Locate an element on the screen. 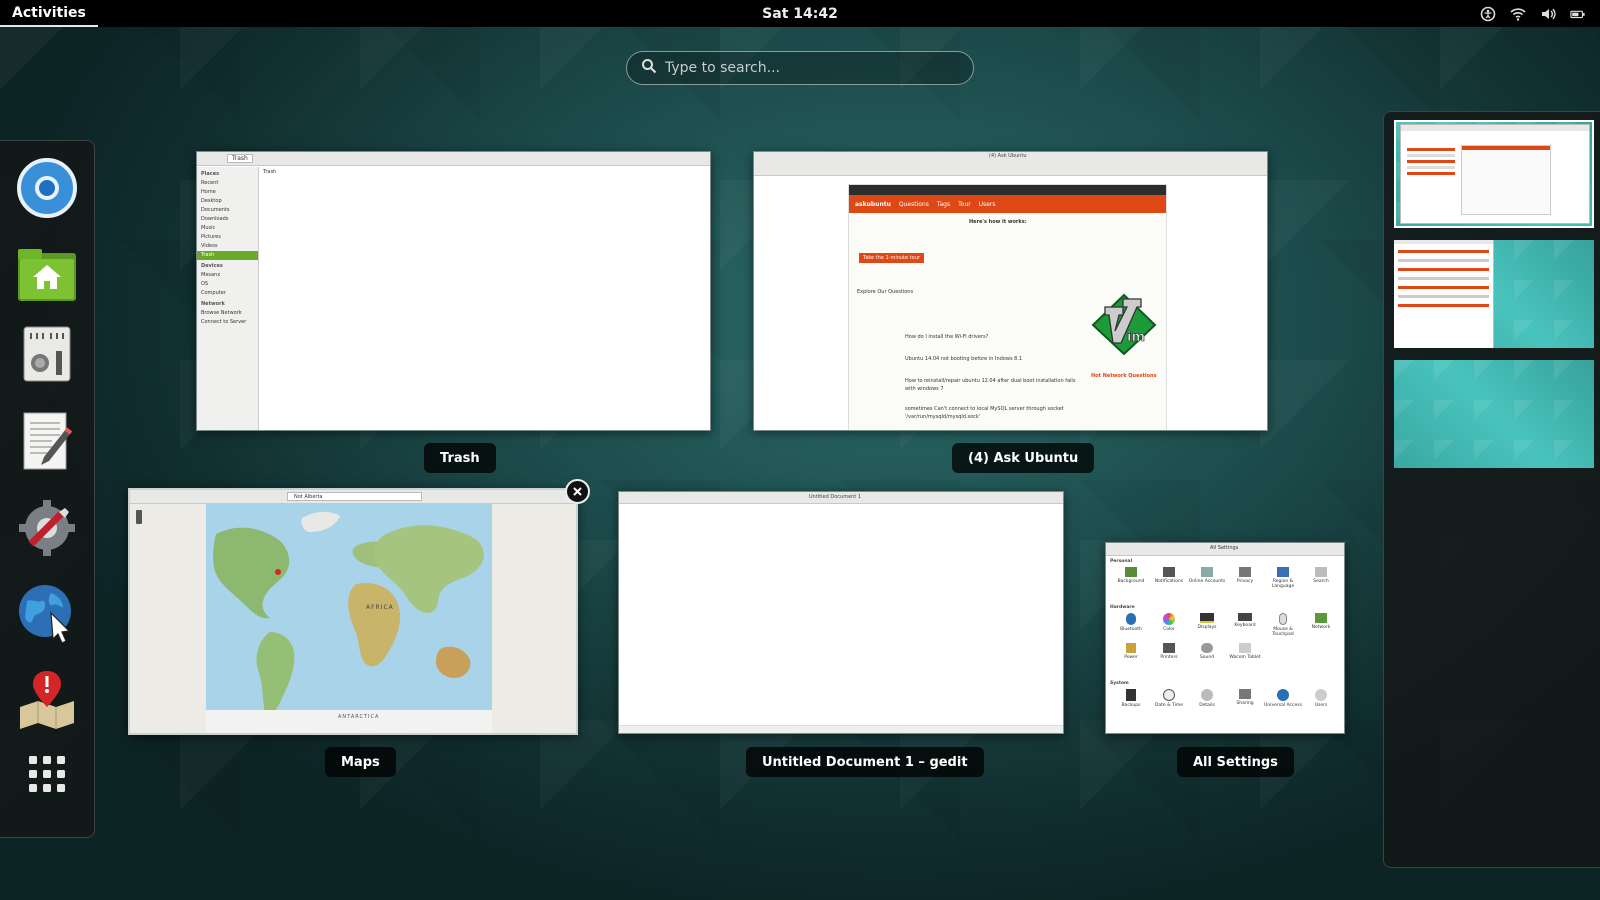 This screenshot has width=1600, height=900. sidebar-item: Downloads is located at coordinates (227, 219).